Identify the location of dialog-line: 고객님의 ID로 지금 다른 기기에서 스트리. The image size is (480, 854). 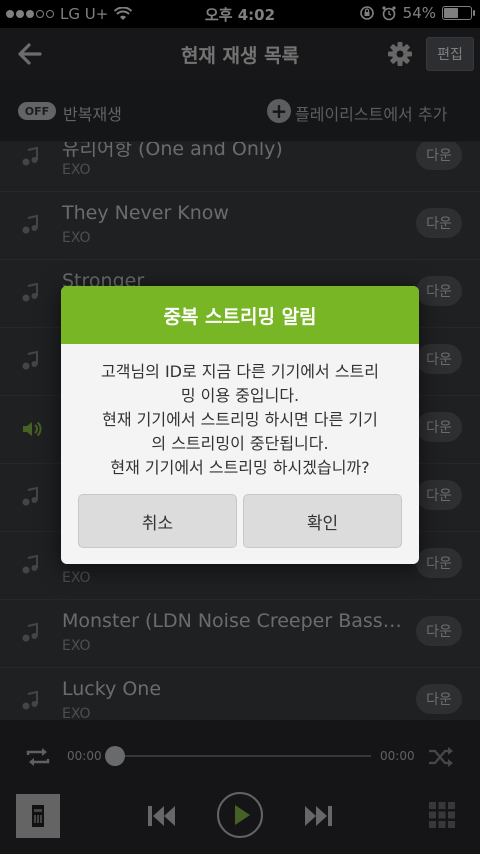
(240, 371).